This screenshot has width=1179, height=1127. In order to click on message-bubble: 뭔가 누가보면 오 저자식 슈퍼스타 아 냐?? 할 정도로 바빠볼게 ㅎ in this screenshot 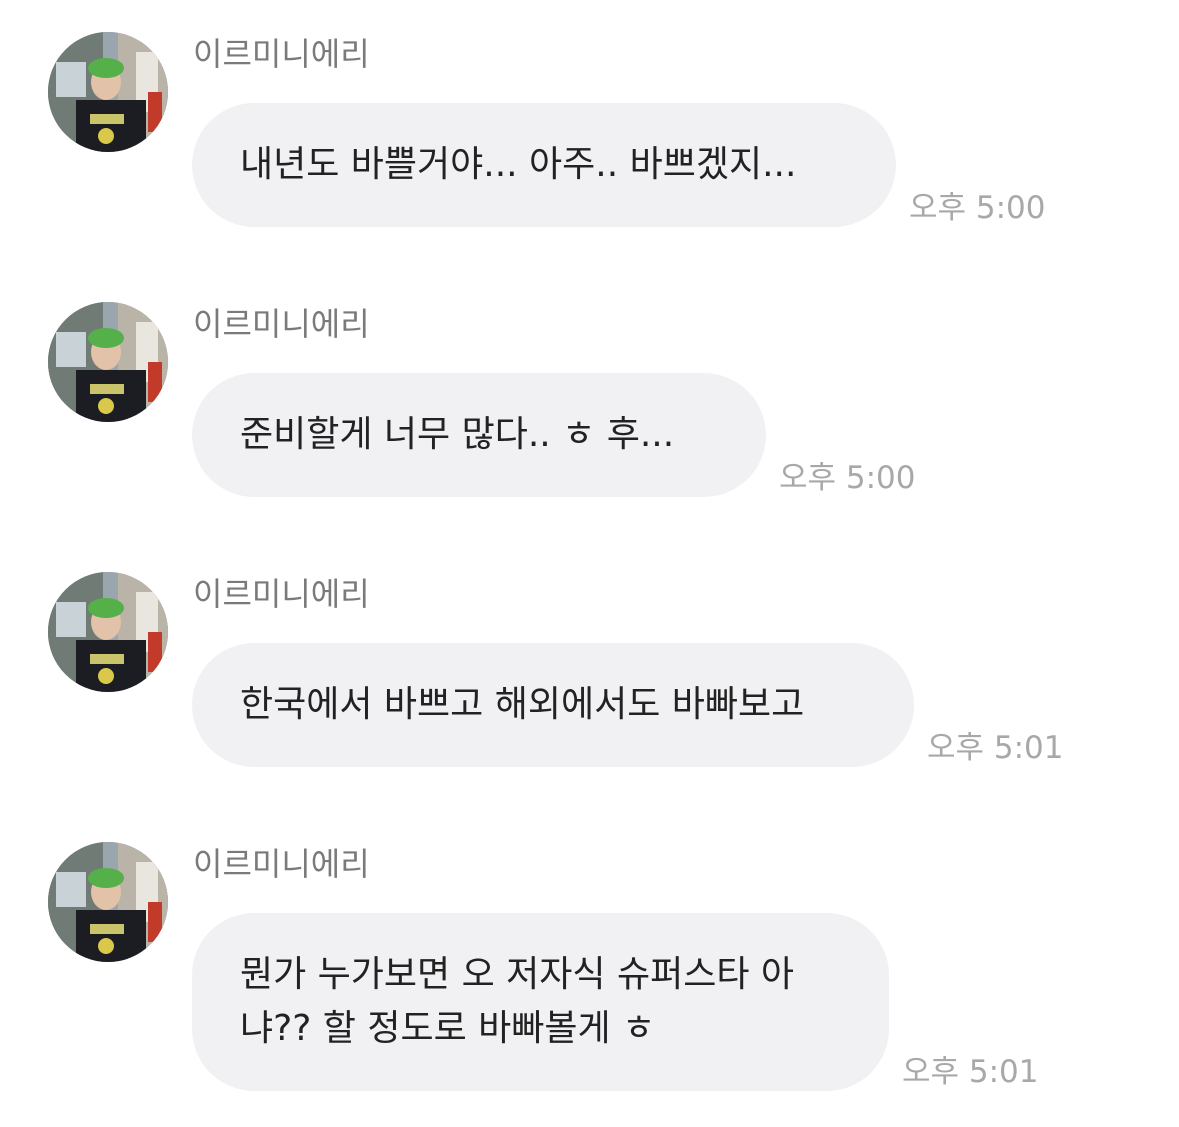, I will do `click(540, 1002)`.